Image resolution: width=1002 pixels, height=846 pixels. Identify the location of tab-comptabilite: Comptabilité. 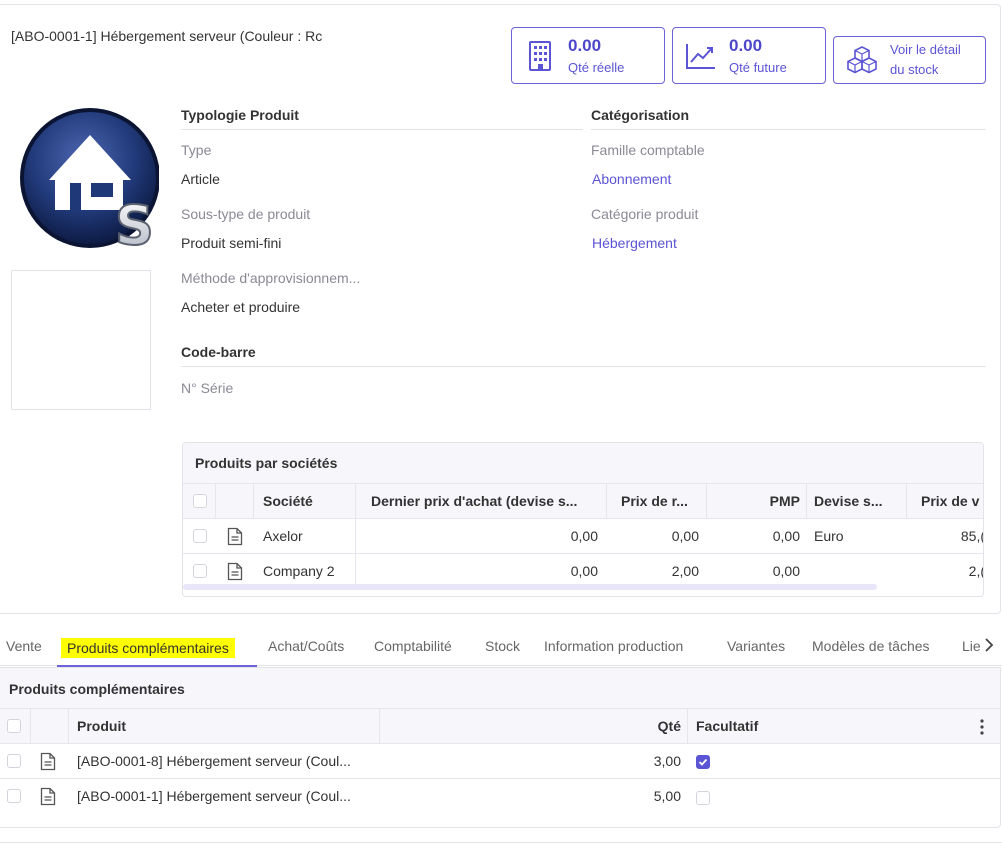
(413, 646).